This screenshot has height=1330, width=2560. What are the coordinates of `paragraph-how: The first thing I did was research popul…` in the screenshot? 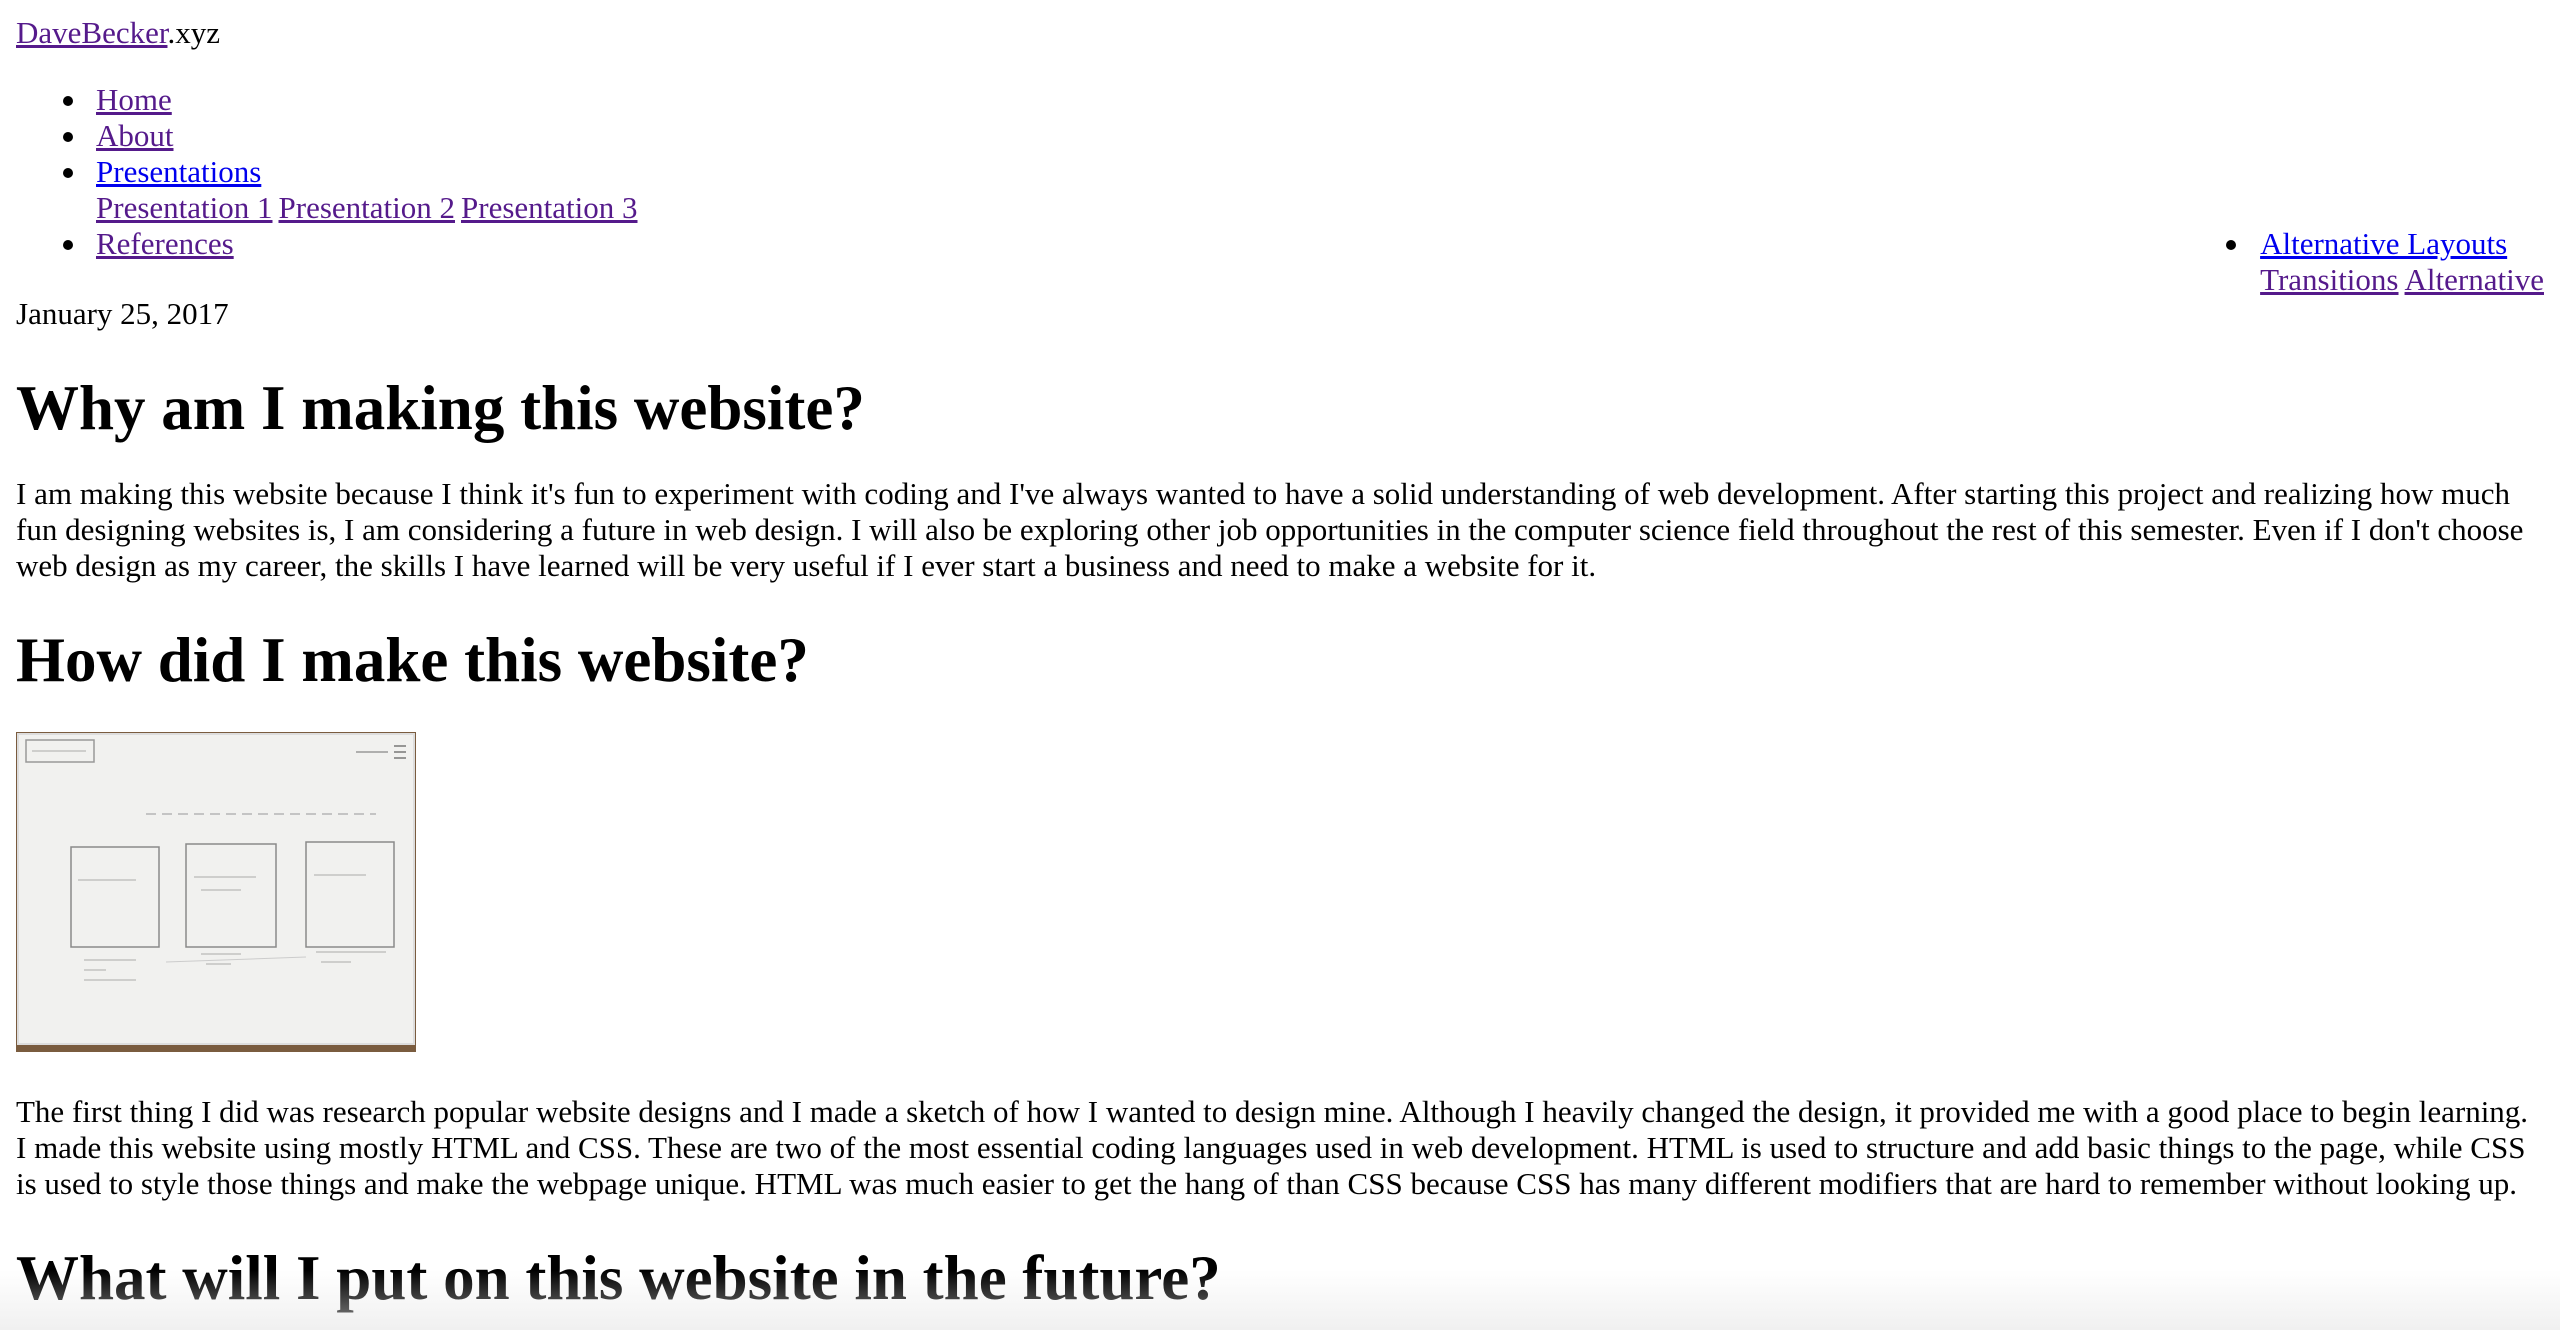 It's located at (1272, 1147).